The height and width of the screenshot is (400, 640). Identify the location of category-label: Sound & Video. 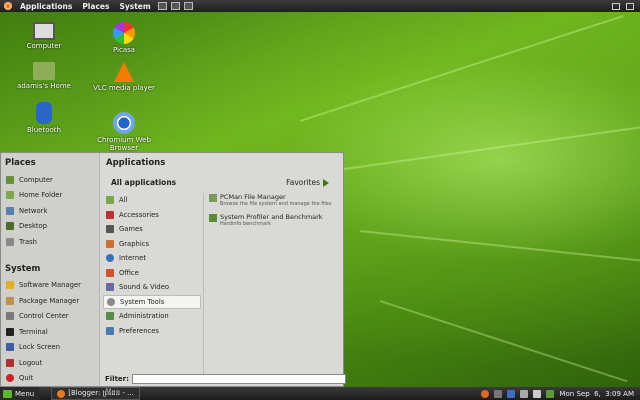
(144, 287).